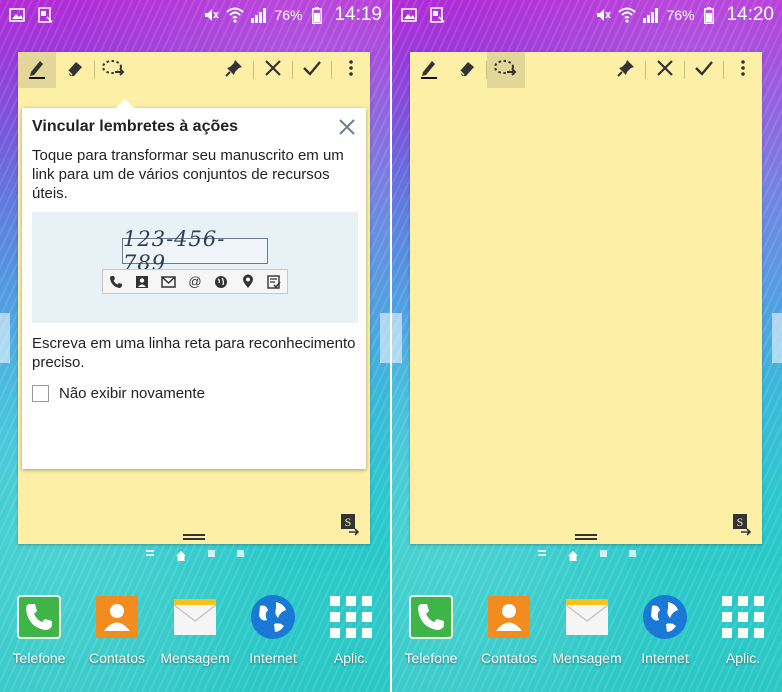 This screenshot has width=782, height=692. Describe the element at coordinates (509, 658) in the screenshot. I see `dock-app-label: Contatos` at that location.